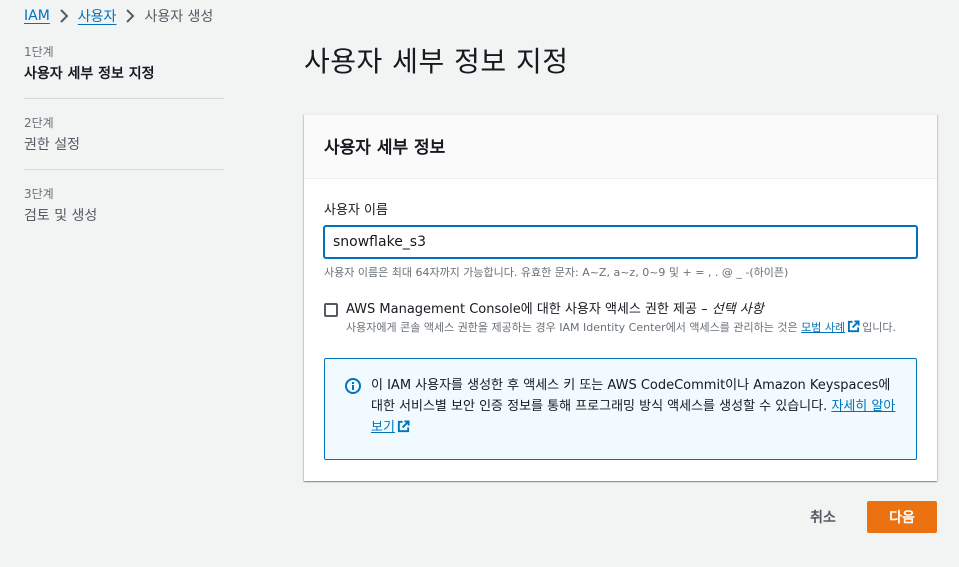  What do you see at coordinates (620, 147) in the screenshot?
I see `card-header: 사용자 세부 정보` at bounding box center [620, 147].